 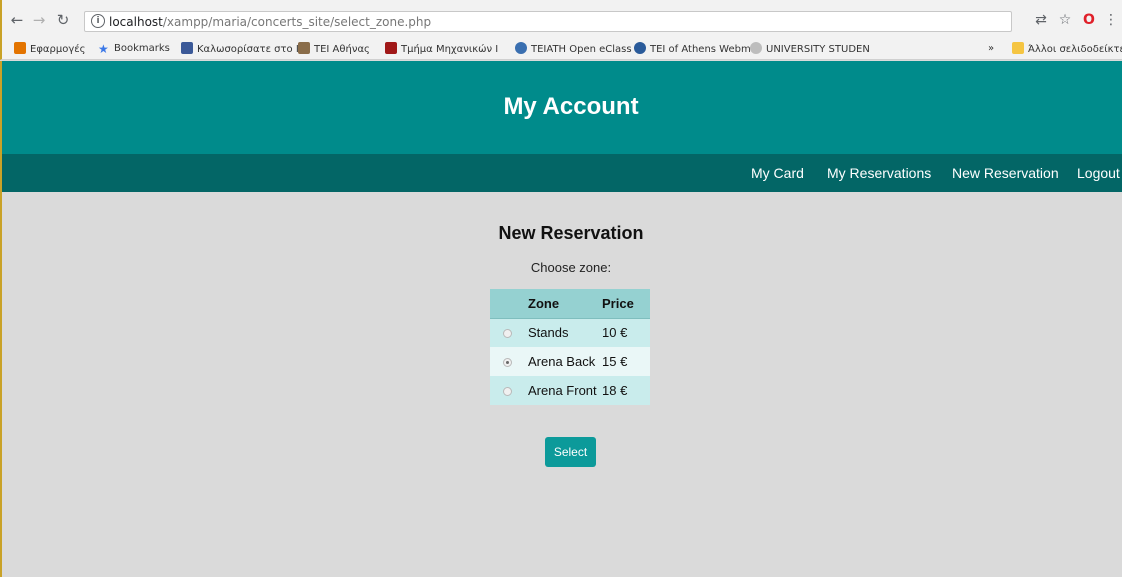 I want to click on back-arrow-icon: ←, so click(x=17, y=20).